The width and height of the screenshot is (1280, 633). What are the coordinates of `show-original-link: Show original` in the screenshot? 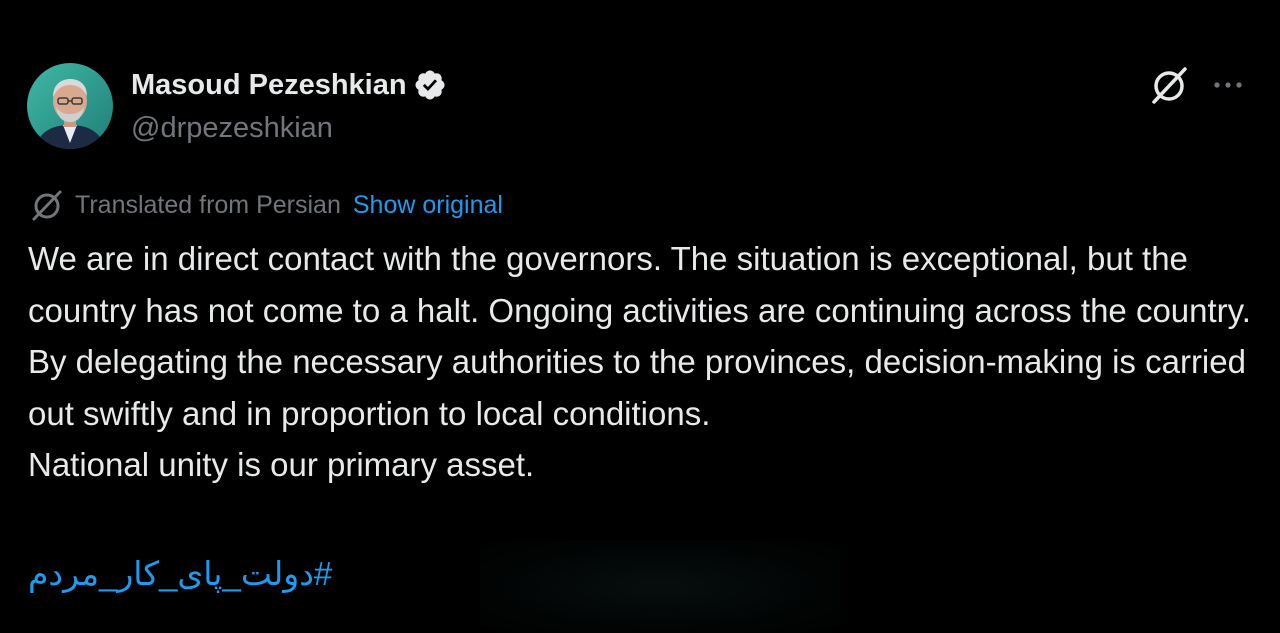 It's located at (428, 205).